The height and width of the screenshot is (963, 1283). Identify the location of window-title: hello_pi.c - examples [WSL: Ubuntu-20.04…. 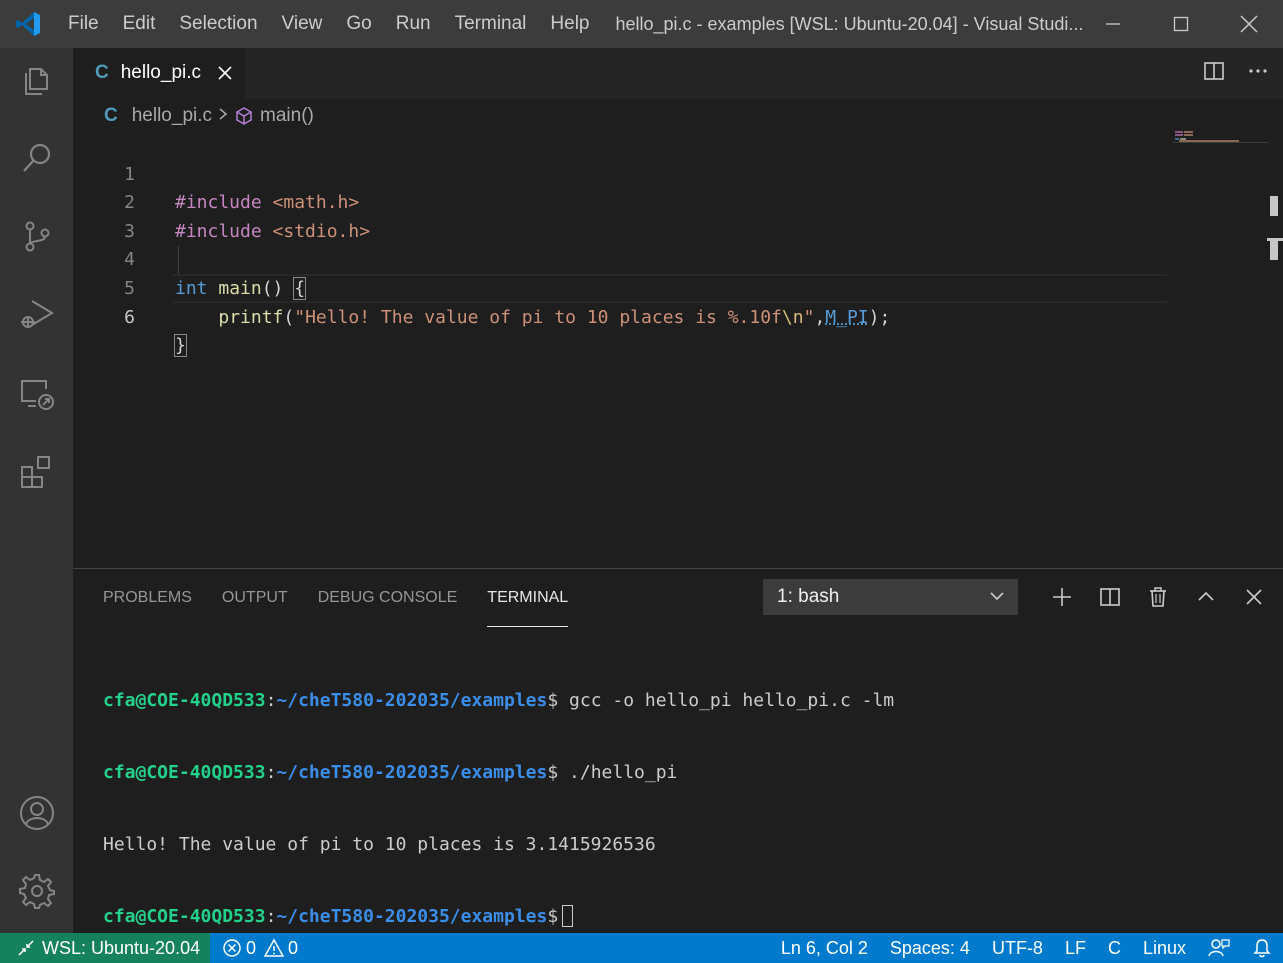
(851, 24).